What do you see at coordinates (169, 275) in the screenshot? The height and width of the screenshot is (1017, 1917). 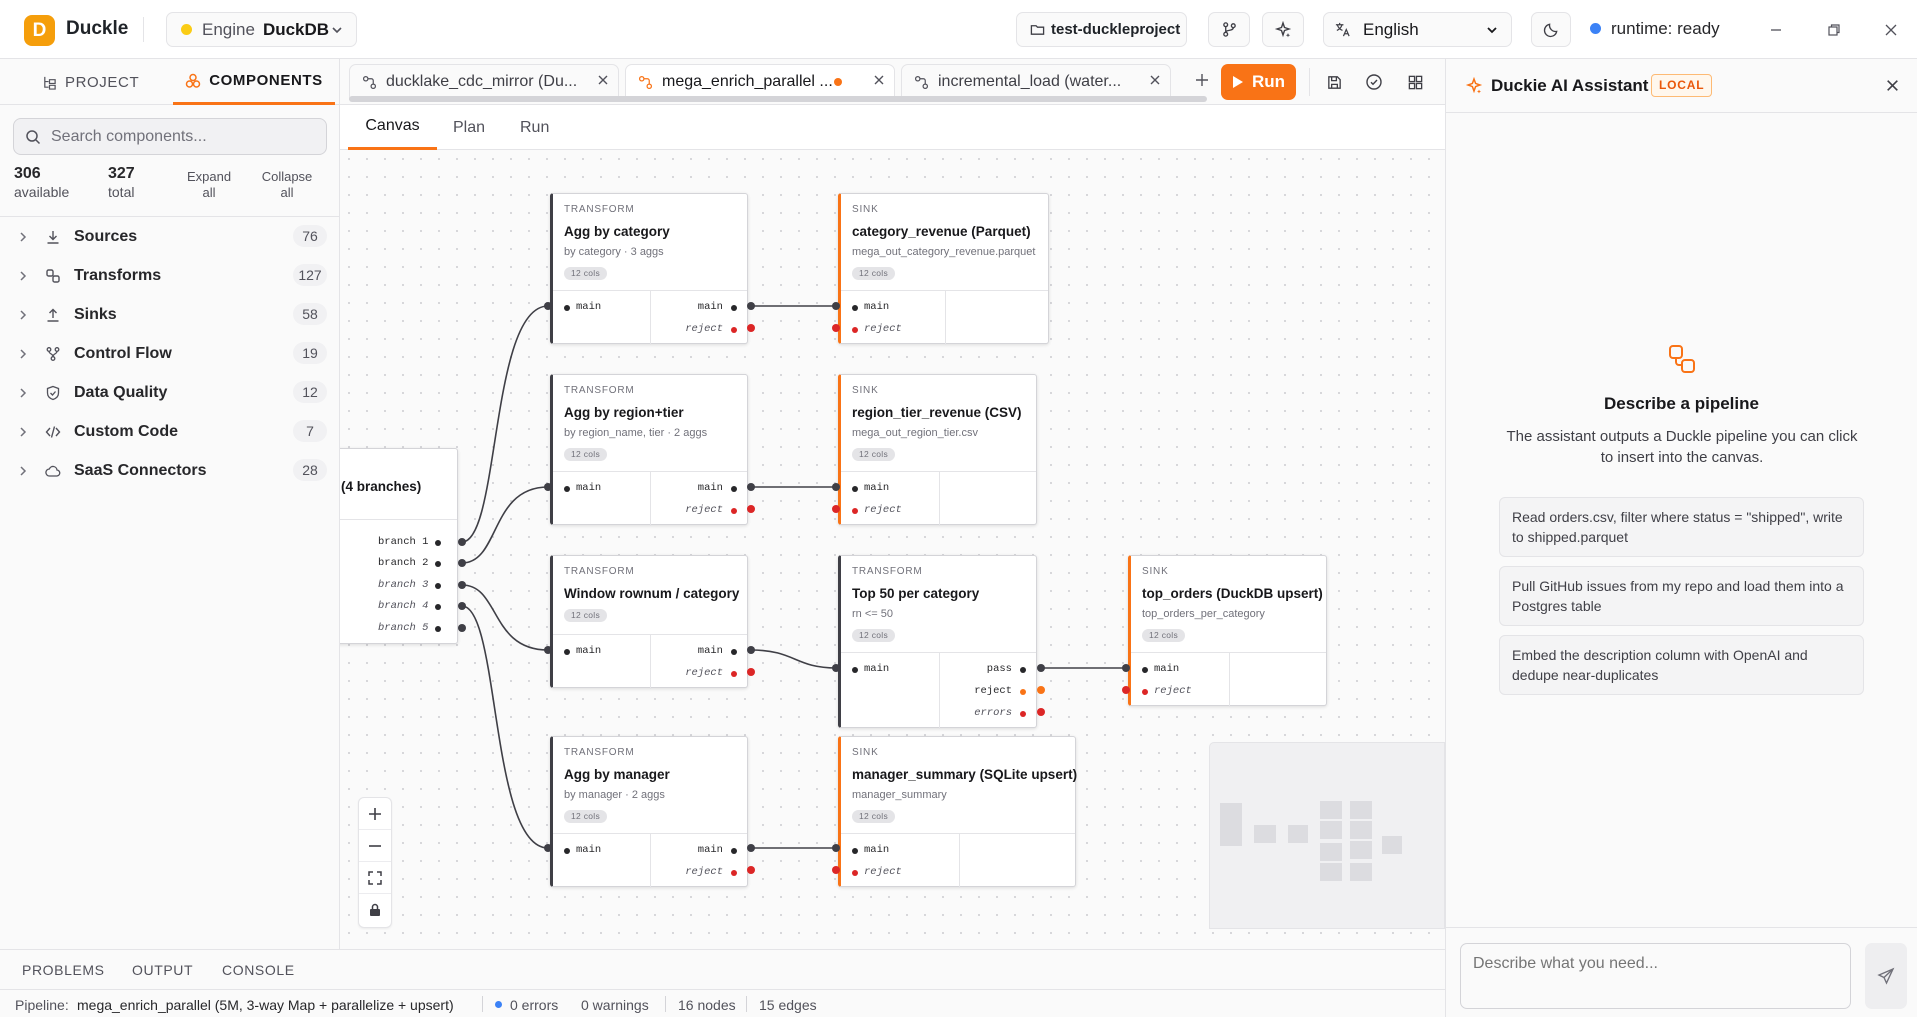 I see `category-transforms: Transforms 127` at bounding box center [169, 275].